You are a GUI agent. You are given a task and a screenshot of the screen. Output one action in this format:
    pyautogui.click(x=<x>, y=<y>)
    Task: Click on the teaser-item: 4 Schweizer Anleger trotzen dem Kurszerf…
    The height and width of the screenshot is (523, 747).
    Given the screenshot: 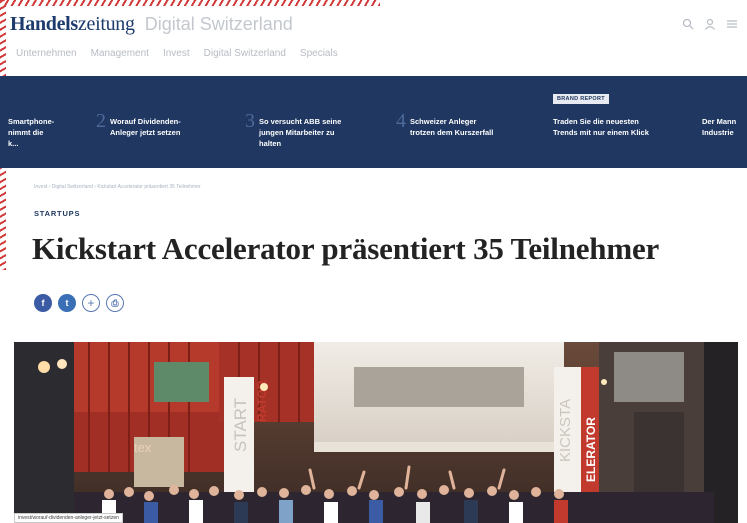 What is the action you would take?
    pyautogui.click(x=445, y=124)
    